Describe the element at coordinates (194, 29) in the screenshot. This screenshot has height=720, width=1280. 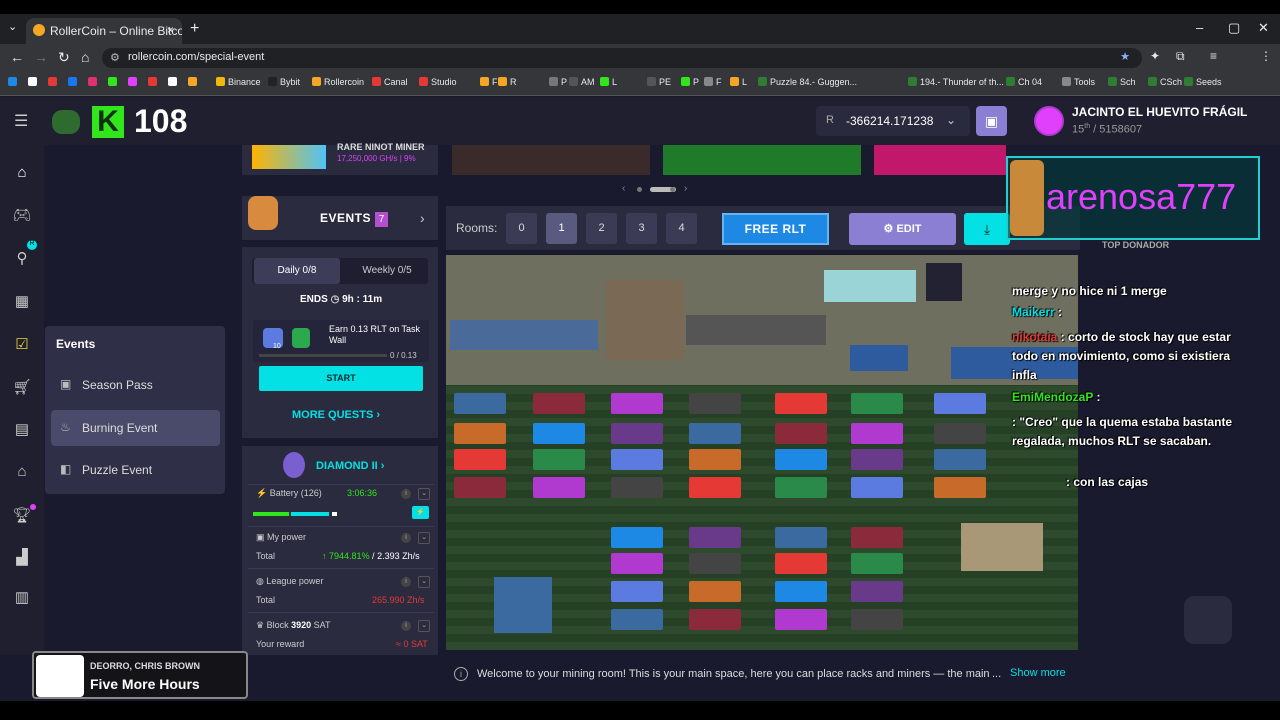
I see `new-tab-icon: +` at that location.